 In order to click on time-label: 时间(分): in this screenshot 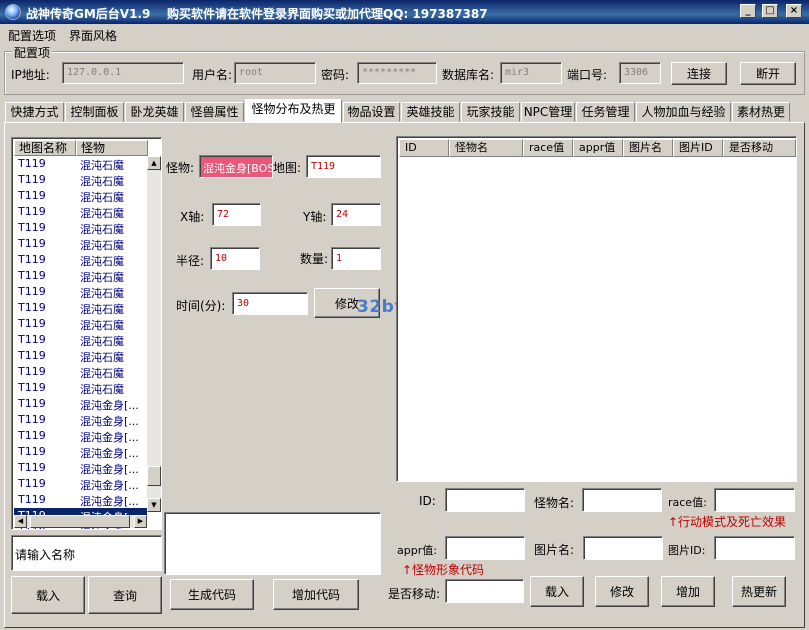, I will do `click(201, 306)`.